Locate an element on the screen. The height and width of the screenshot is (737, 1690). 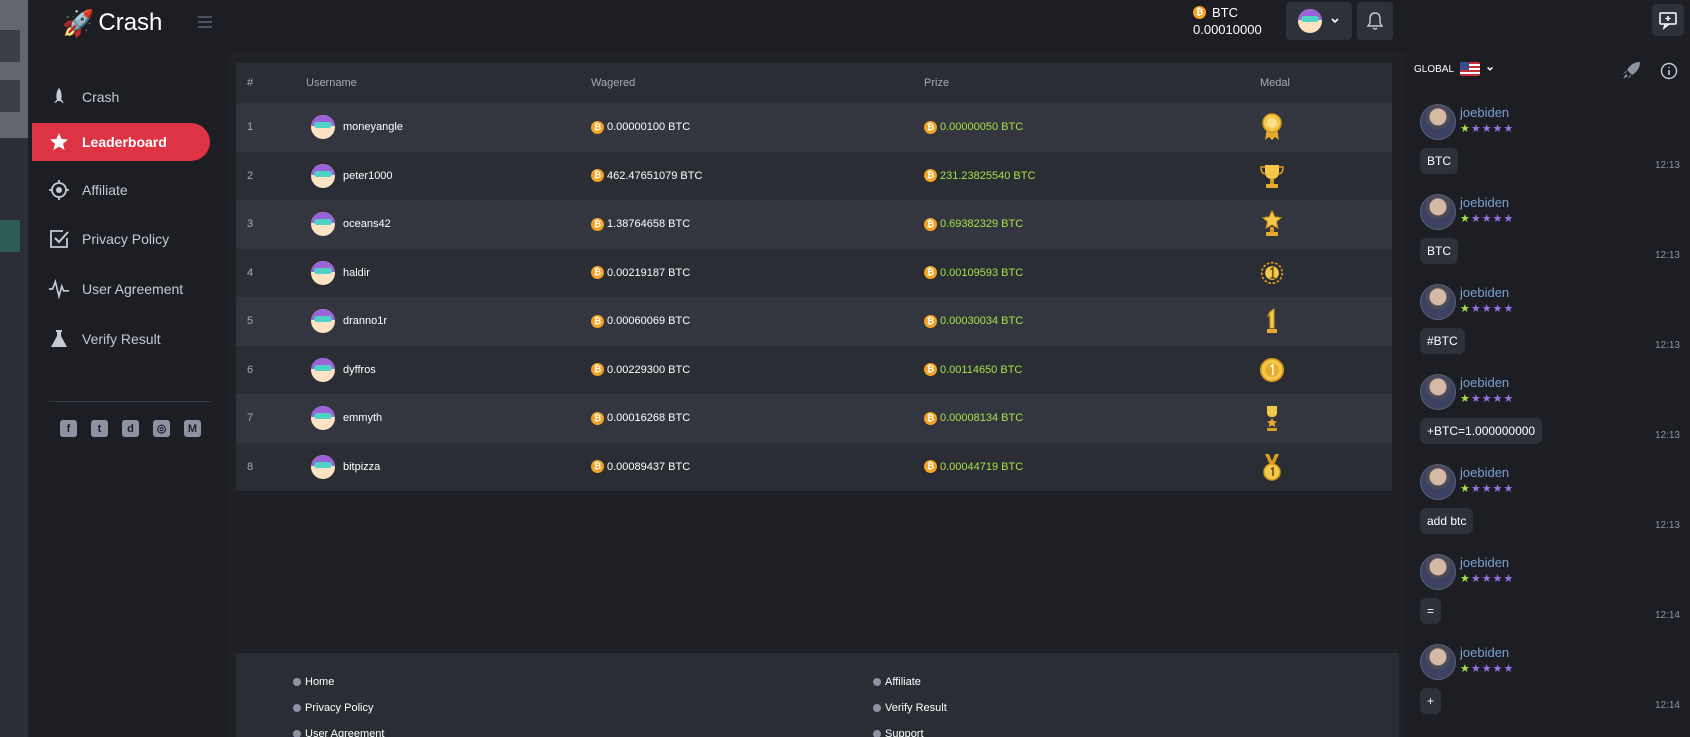
target-icon is located at coordinates (59, 190).